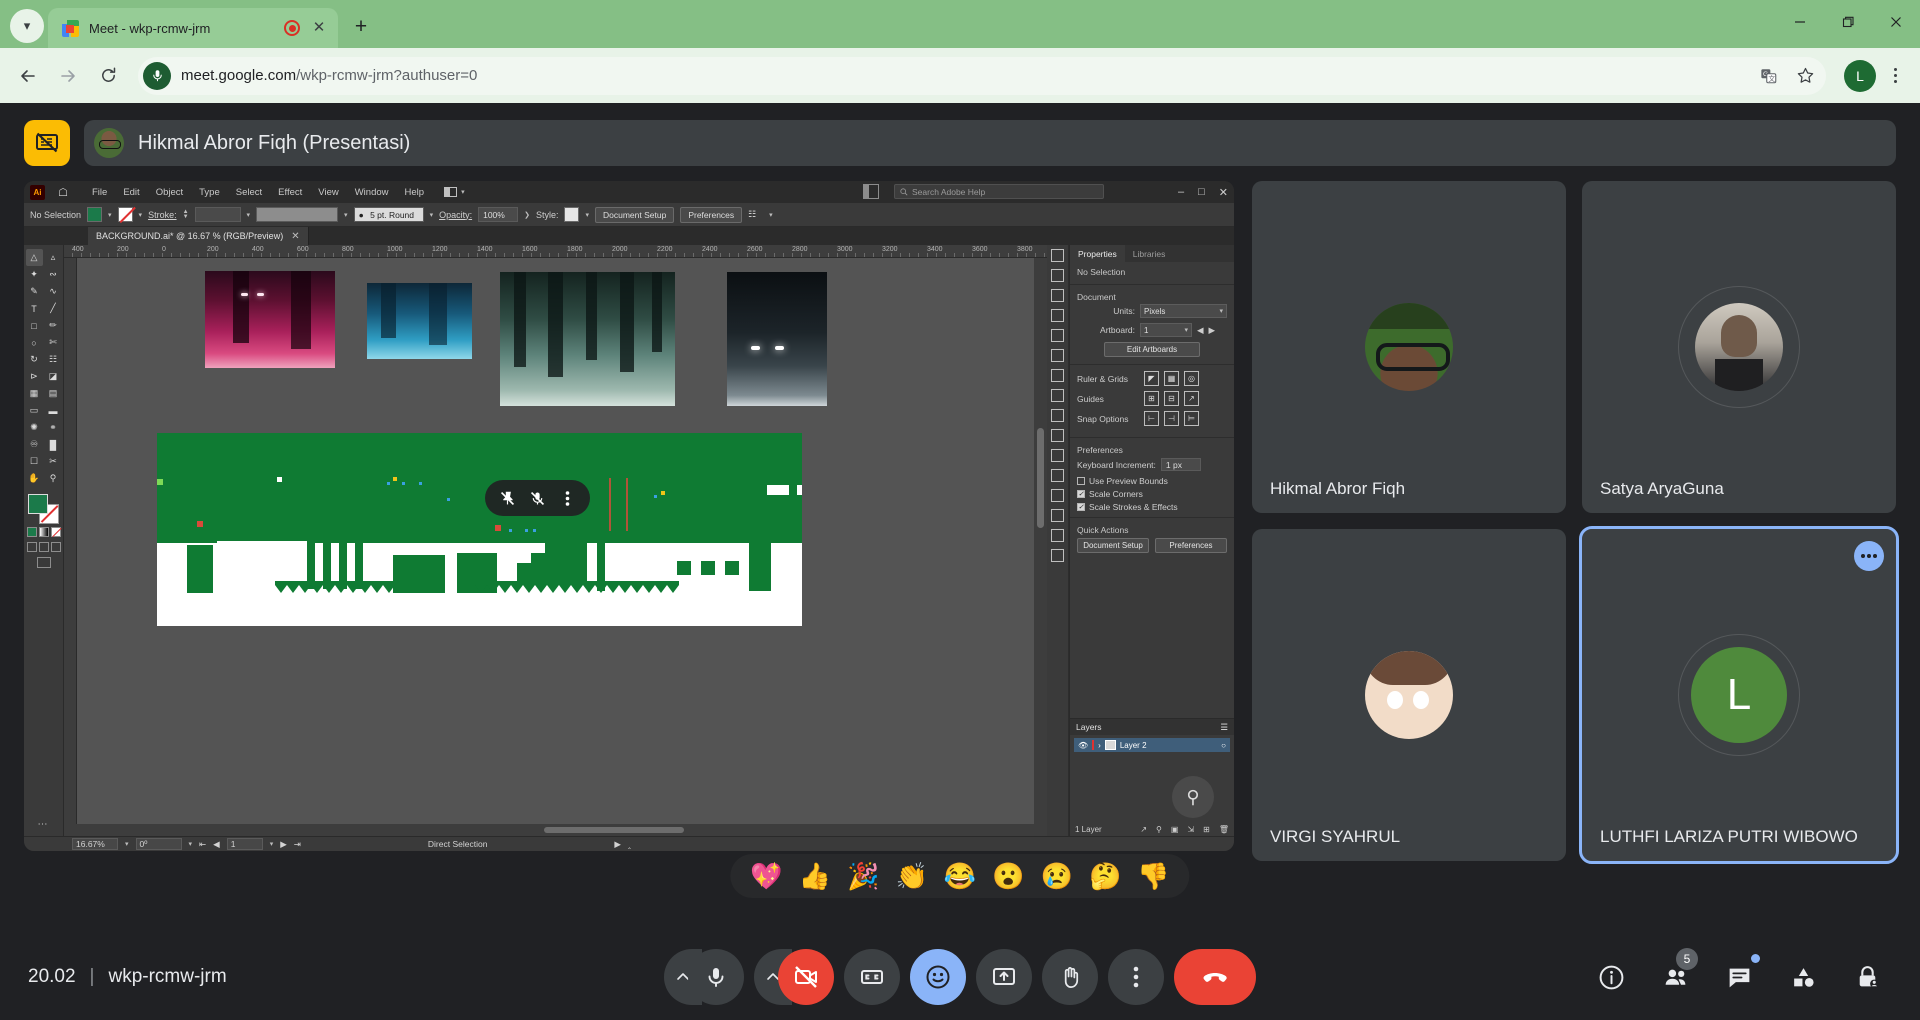  I want to click on illustrator-minimize-icon: –, so click(1181, 192).